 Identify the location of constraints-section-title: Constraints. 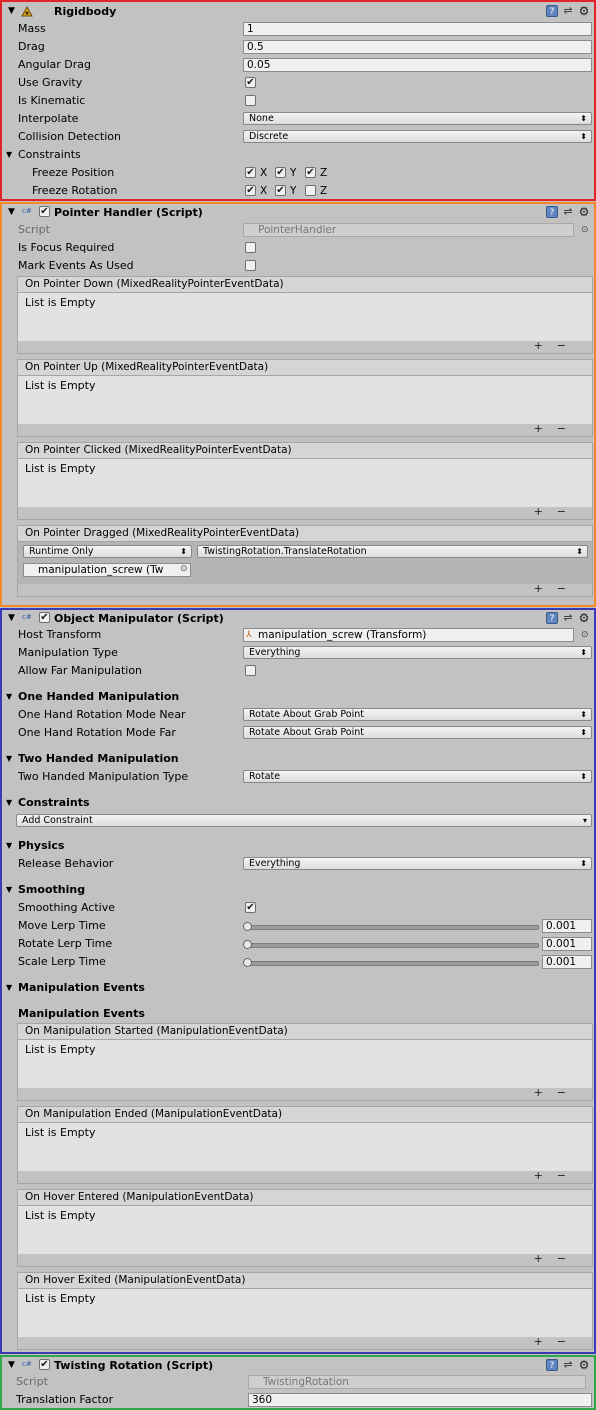
(54, 803).